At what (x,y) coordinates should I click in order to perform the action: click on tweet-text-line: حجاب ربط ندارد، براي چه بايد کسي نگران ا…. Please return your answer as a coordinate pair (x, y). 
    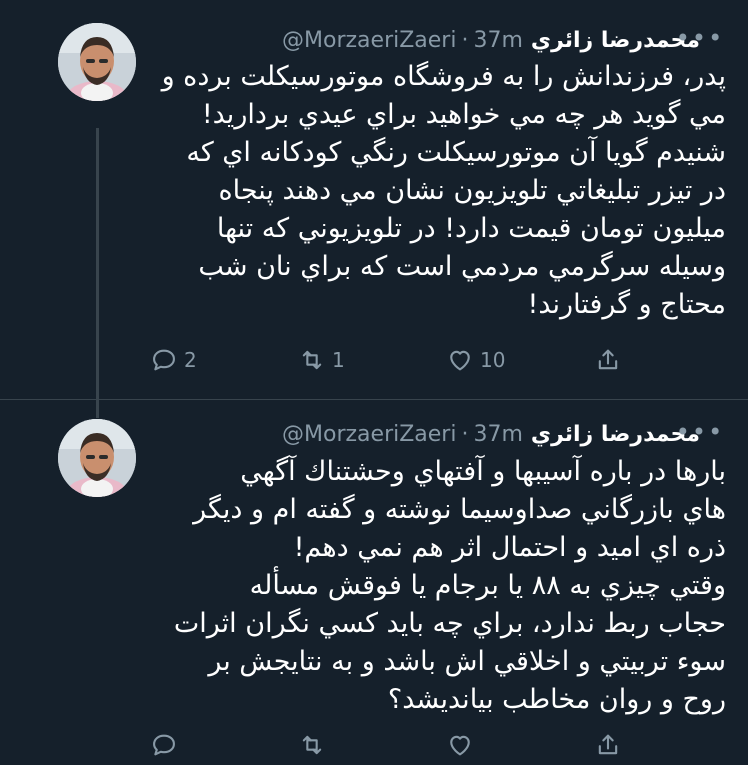
    Looking at the image, I should click on (449, 623).